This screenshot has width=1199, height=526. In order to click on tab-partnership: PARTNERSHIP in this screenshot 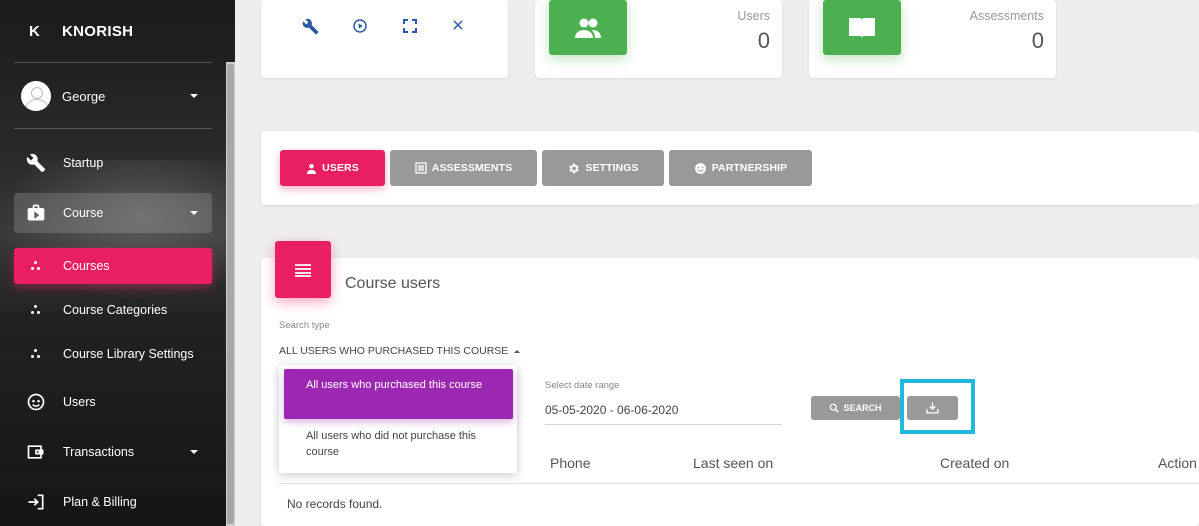, I will do `click(740, 168)`.